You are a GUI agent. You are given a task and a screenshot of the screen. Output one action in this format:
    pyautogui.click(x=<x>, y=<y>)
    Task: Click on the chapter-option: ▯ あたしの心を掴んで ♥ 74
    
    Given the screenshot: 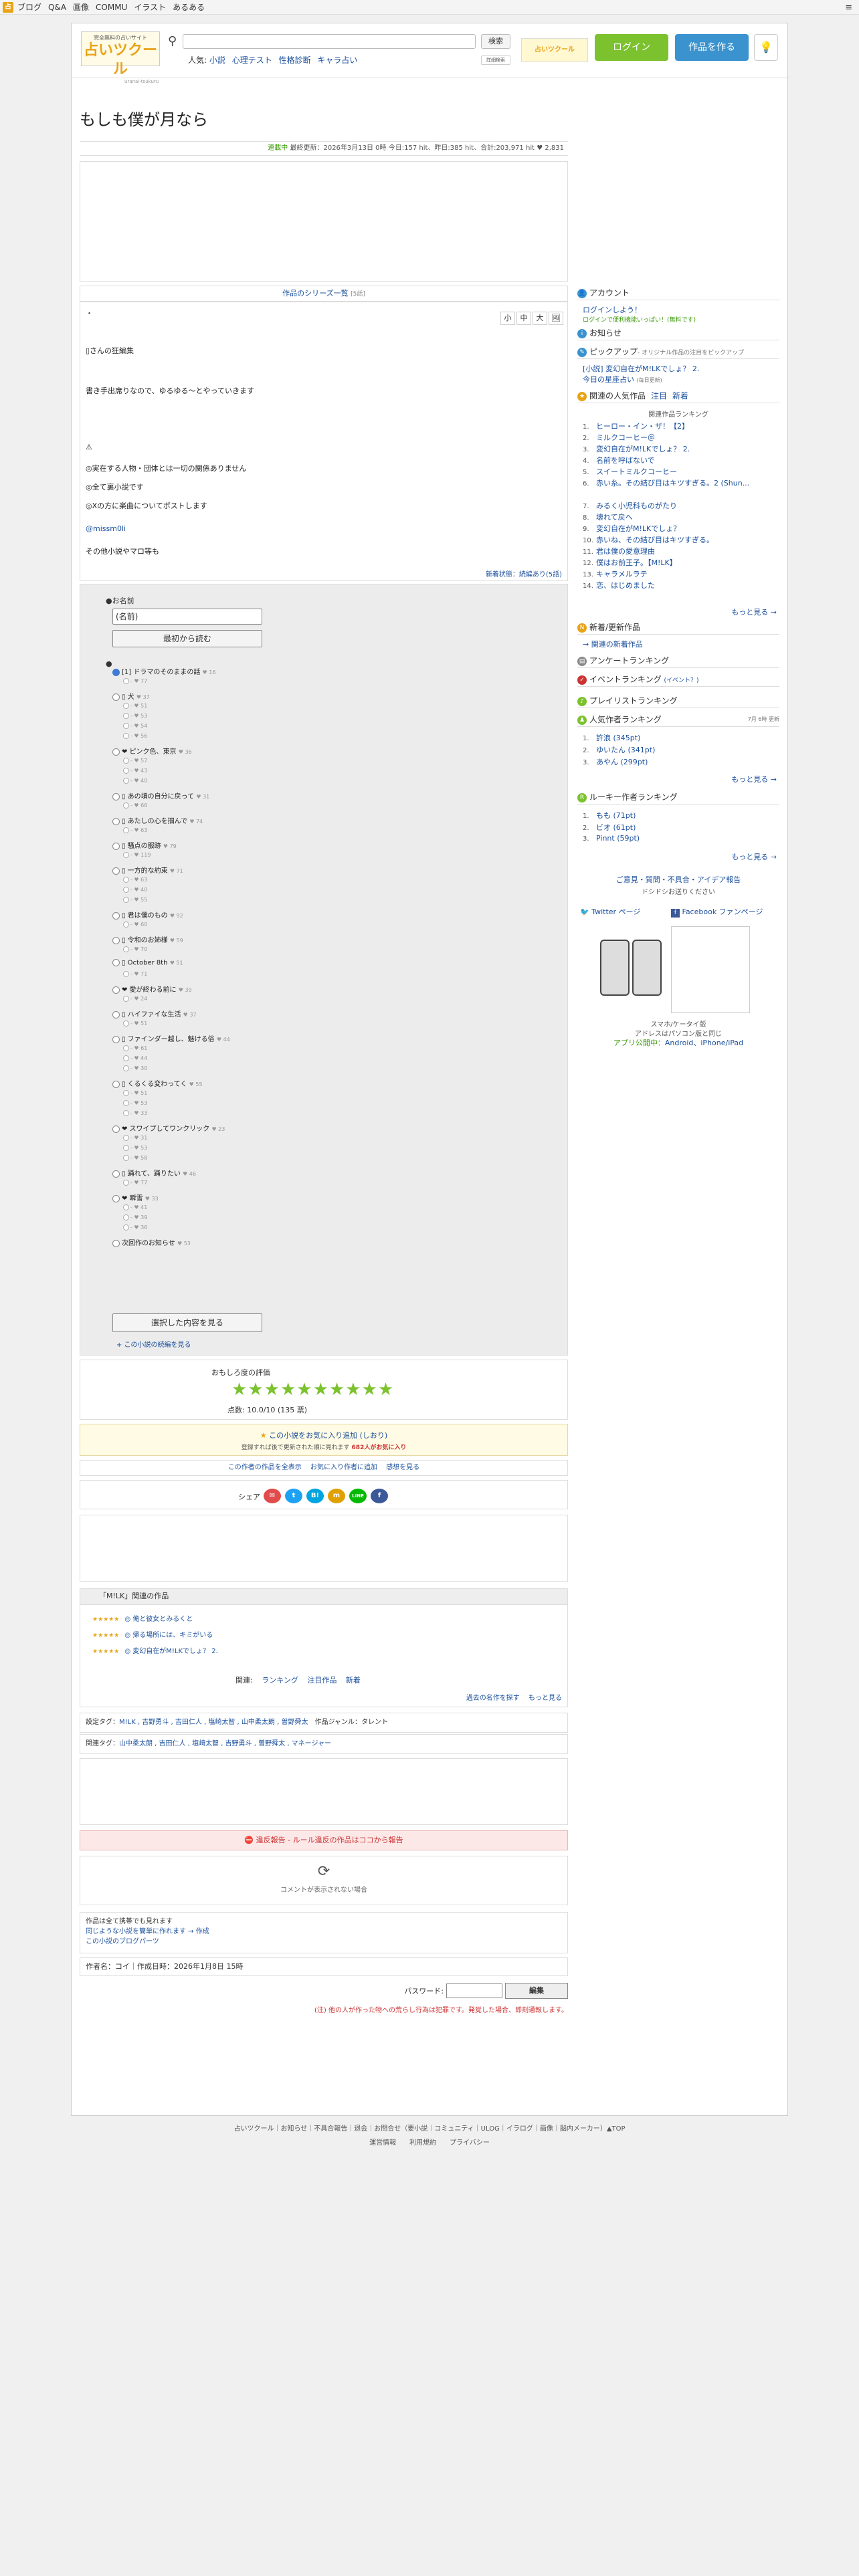 What is the action you would take?
    pyautogui.click(x=157, y=820)
    